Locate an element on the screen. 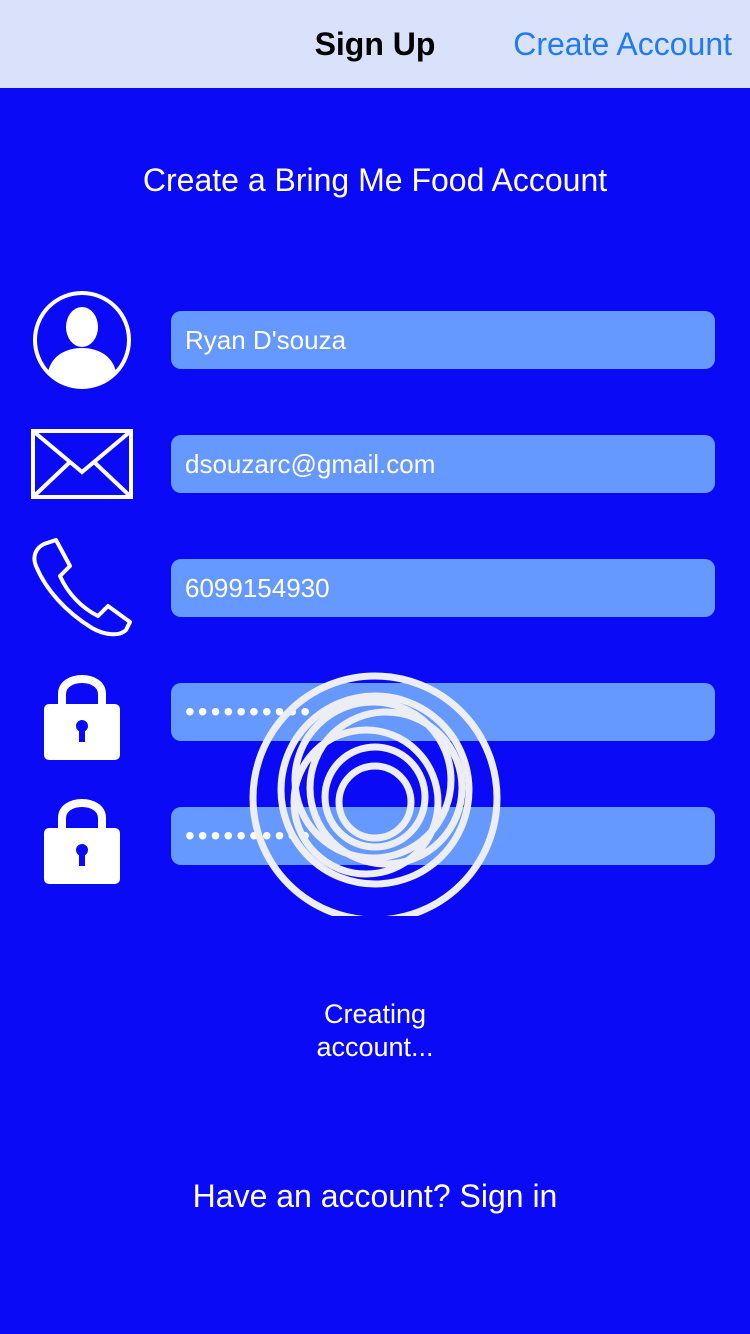 This screenshot has height=1334, width=750. loading-spinner-icon is located at coordinates (375, 794).